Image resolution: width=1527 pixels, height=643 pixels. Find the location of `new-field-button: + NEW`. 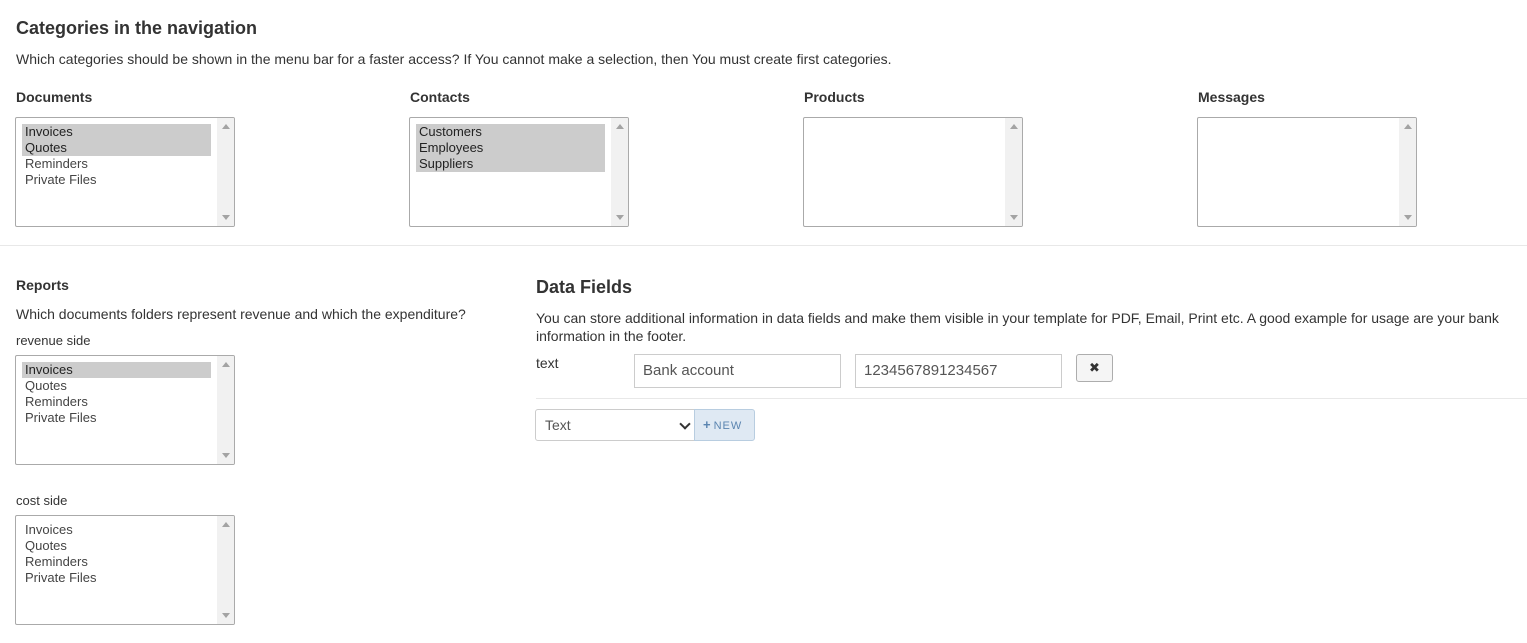

new-field-button: + NEW is located at coordinates (724, 425).